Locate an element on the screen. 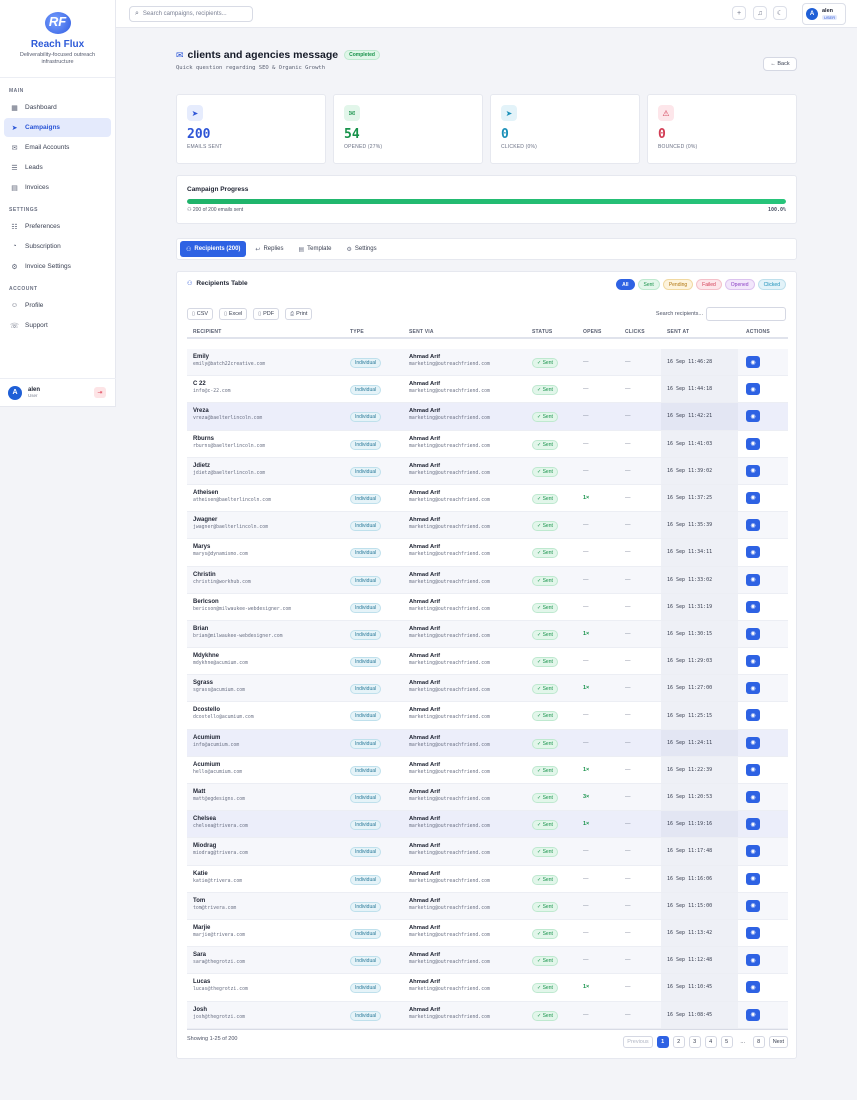 This screenshot has width=857, height=1100. sidebar-item-dashboard: ▦ Dashboard is located at coordinates (57, 107).